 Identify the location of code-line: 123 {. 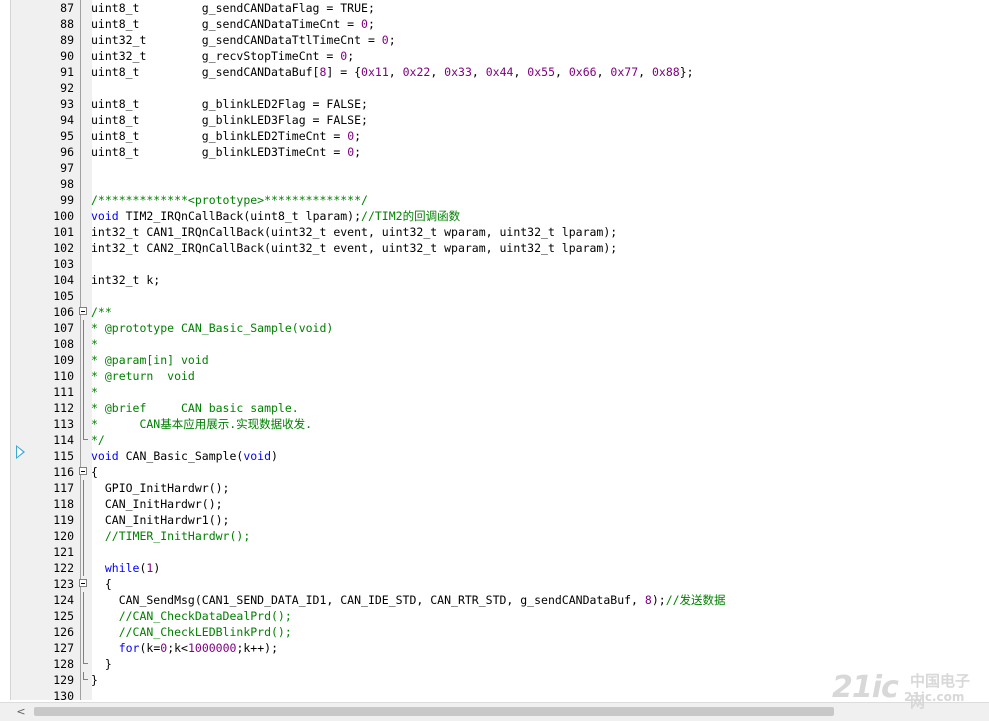
(494, 584).